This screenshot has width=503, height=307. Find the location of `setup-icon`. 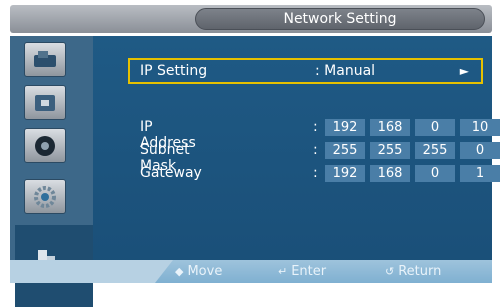

setup-icon is located at coordinates (45, 145).